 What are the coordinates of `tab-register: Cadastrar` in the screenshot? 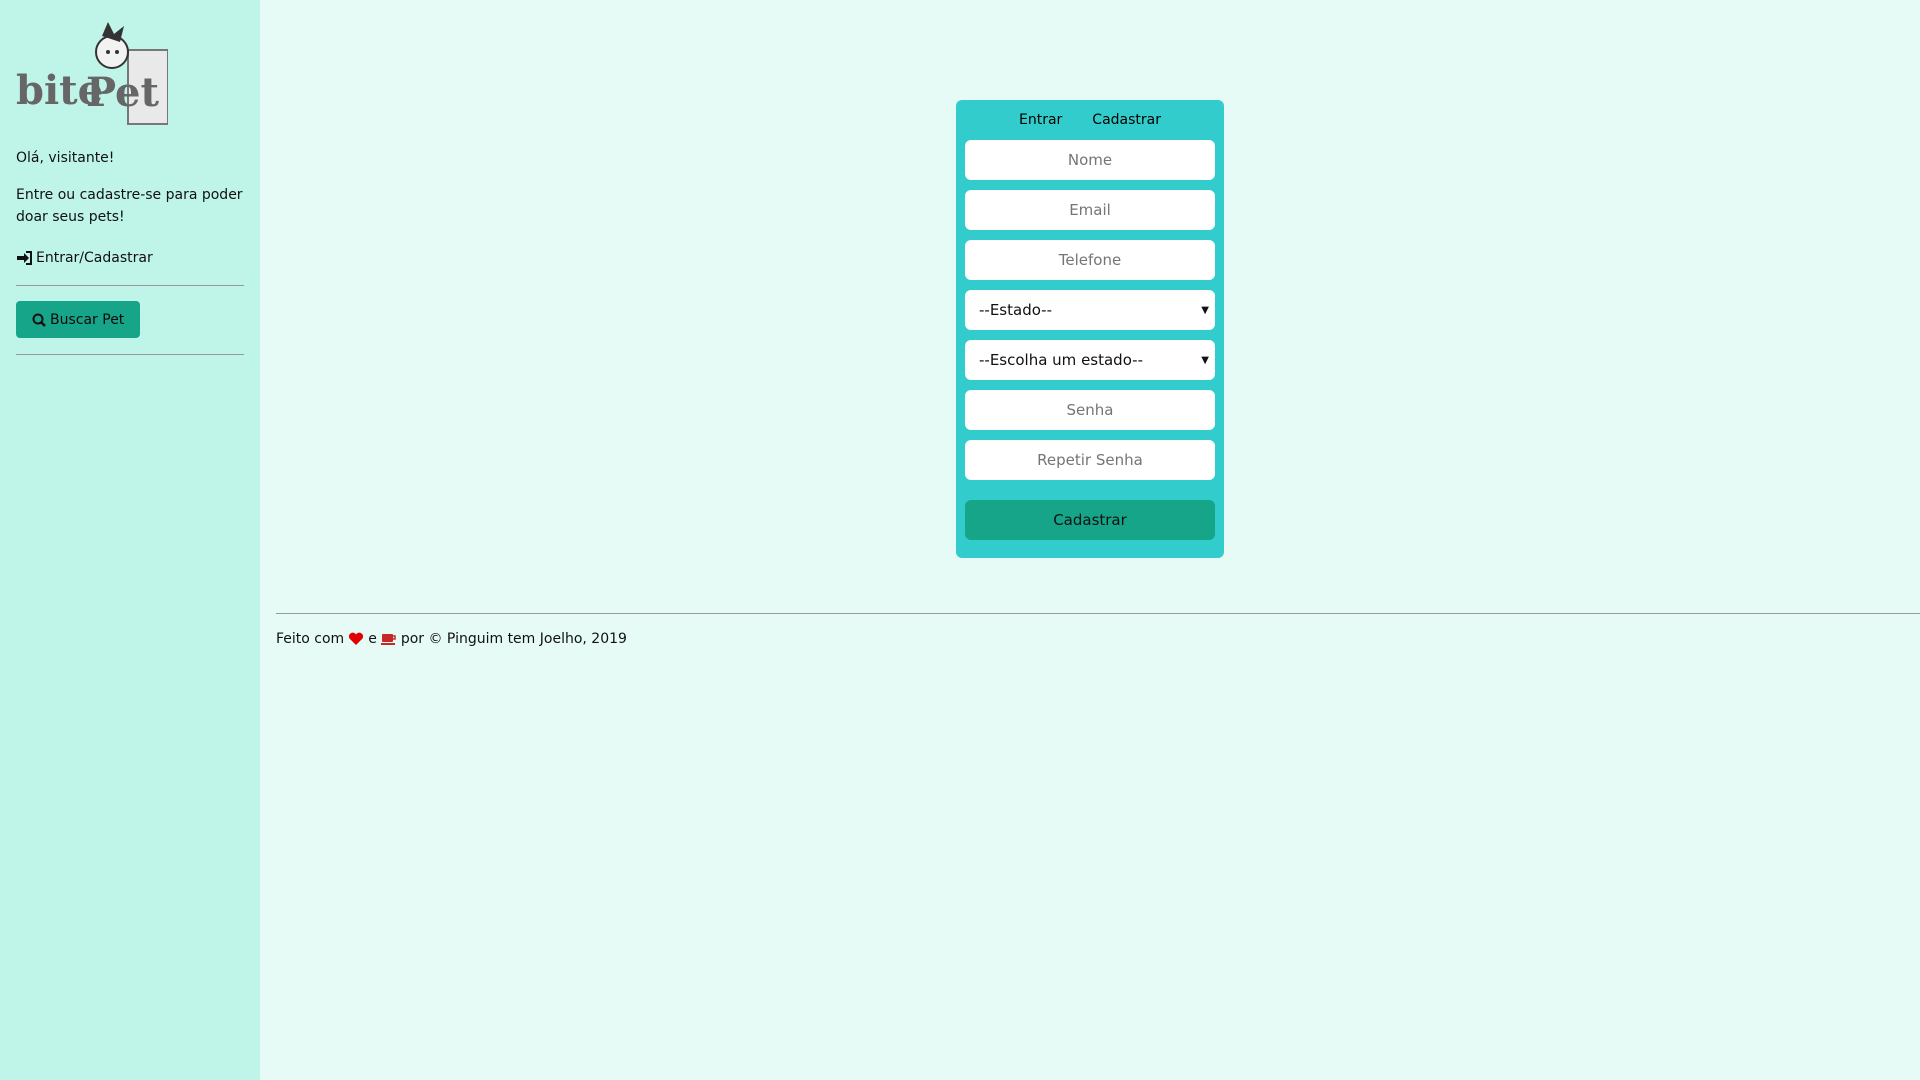 It's located at (1126, 120).